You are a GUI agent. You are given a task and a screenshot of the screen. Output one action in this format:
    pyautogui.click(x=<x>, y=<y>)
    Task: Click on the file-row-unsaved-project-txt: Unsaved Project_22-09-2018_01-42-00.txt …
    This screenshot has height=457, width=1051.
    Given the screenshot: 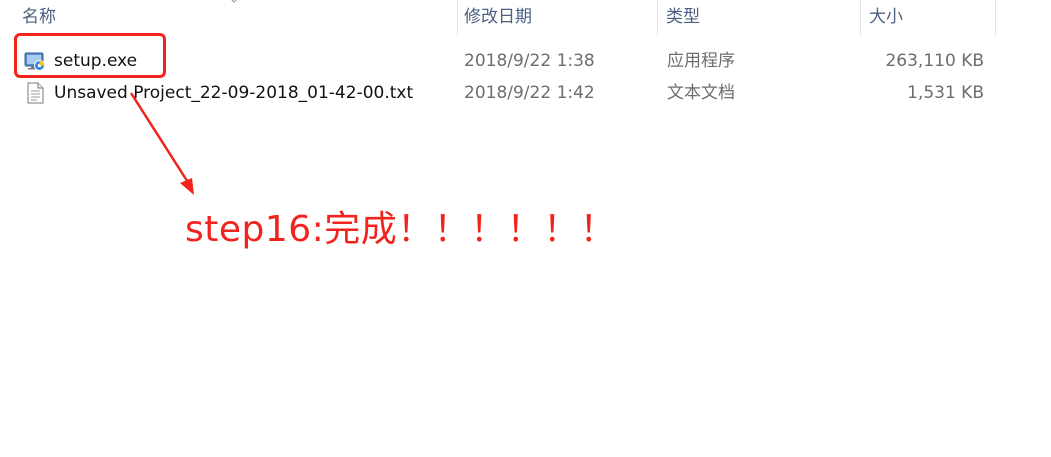 What is the action you would take?
    pyautogui.click(x=525, y=93)
    